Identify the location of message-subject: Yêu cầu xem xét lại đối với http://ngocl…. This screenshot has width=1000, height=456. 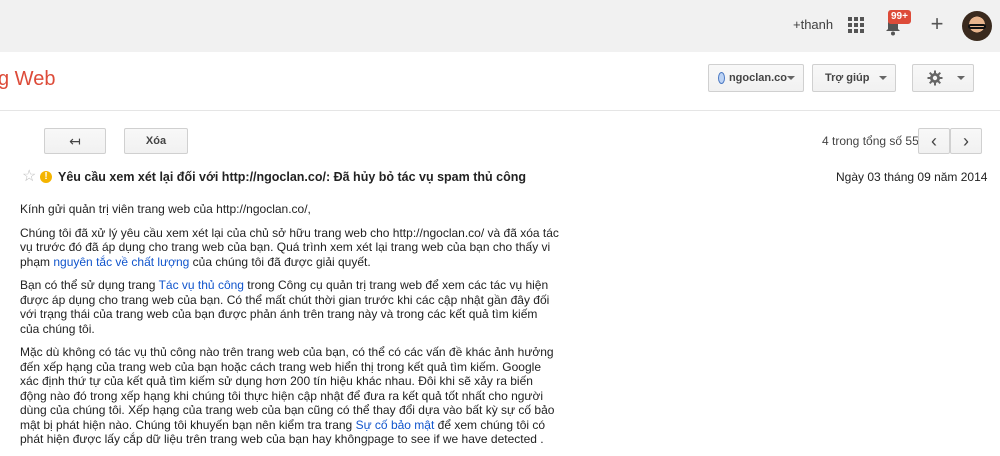
(292, 177).